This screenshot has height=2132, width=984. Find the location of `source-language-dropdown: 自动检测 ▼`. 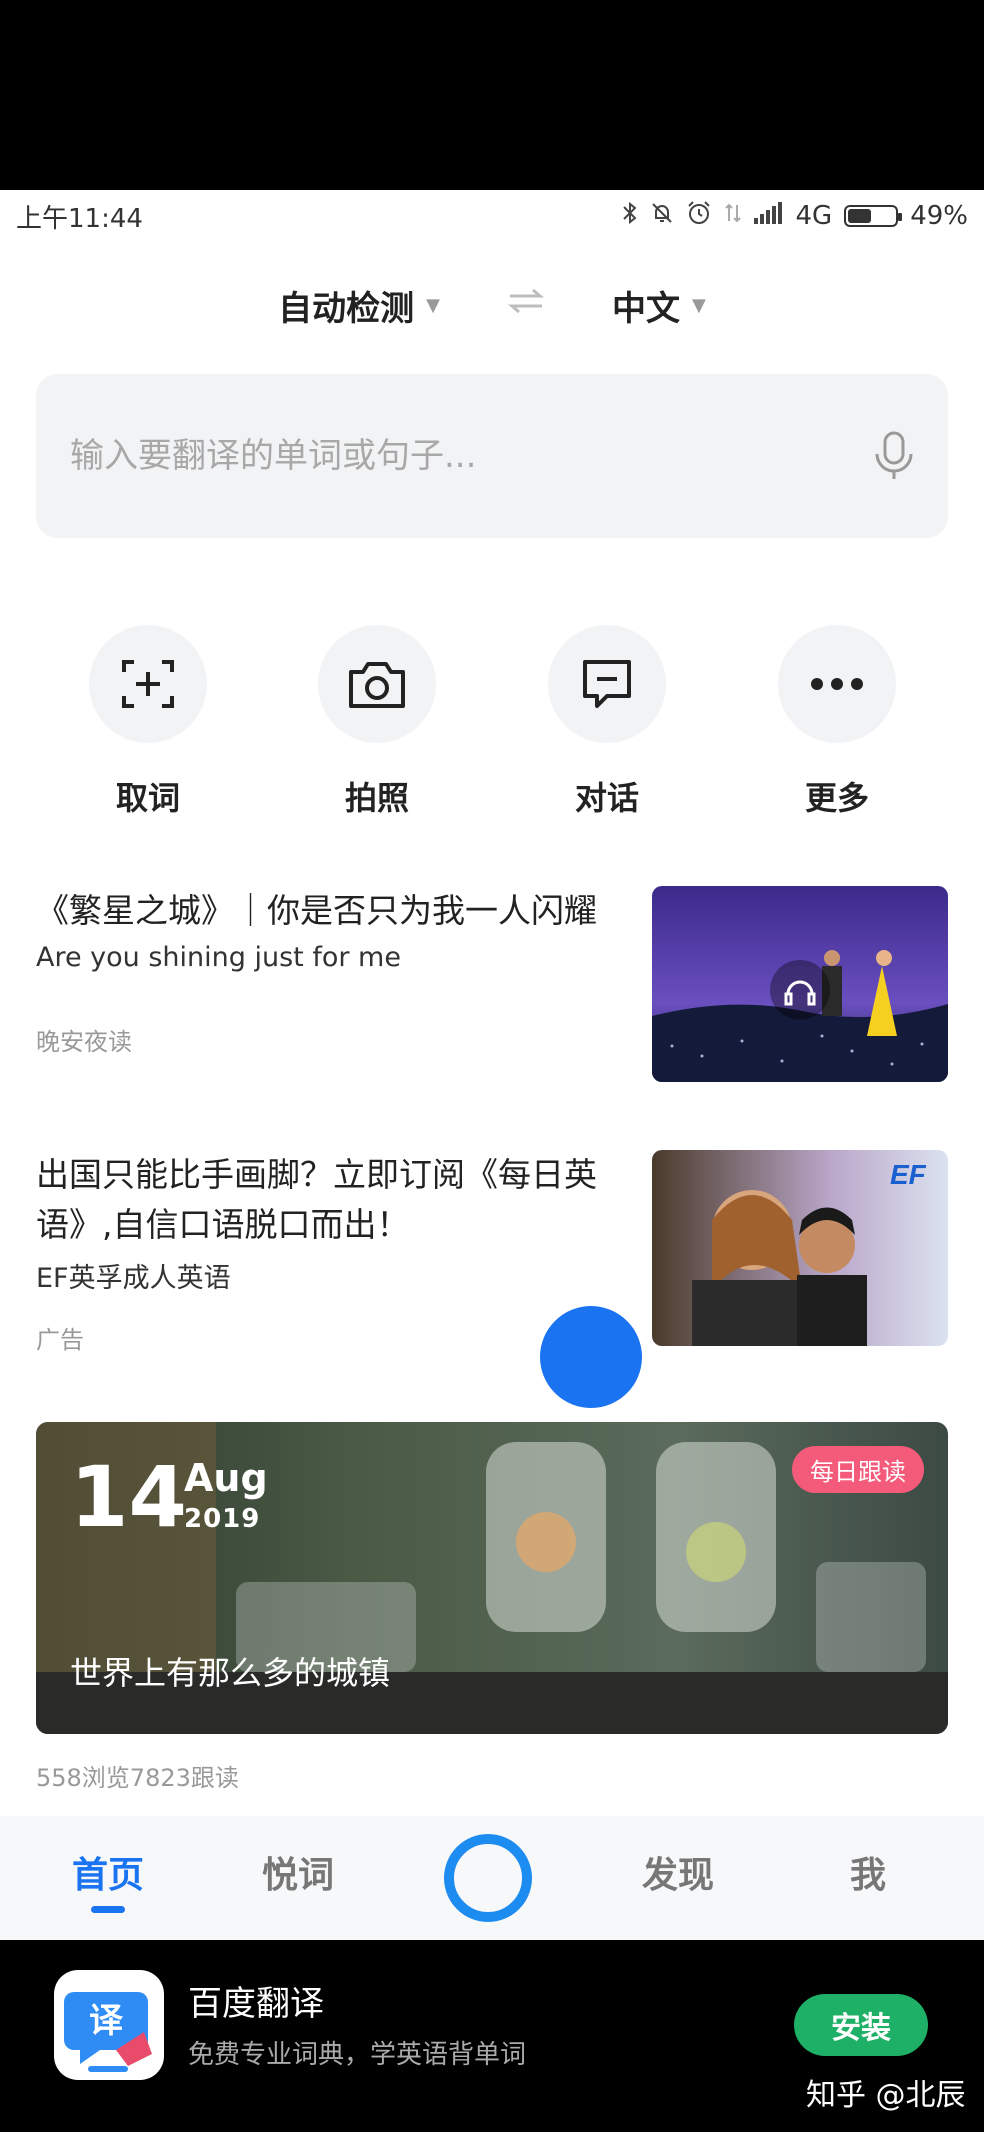

source-language-dropdown: 自动检测 ▼ is located at coordinates (359, 305).